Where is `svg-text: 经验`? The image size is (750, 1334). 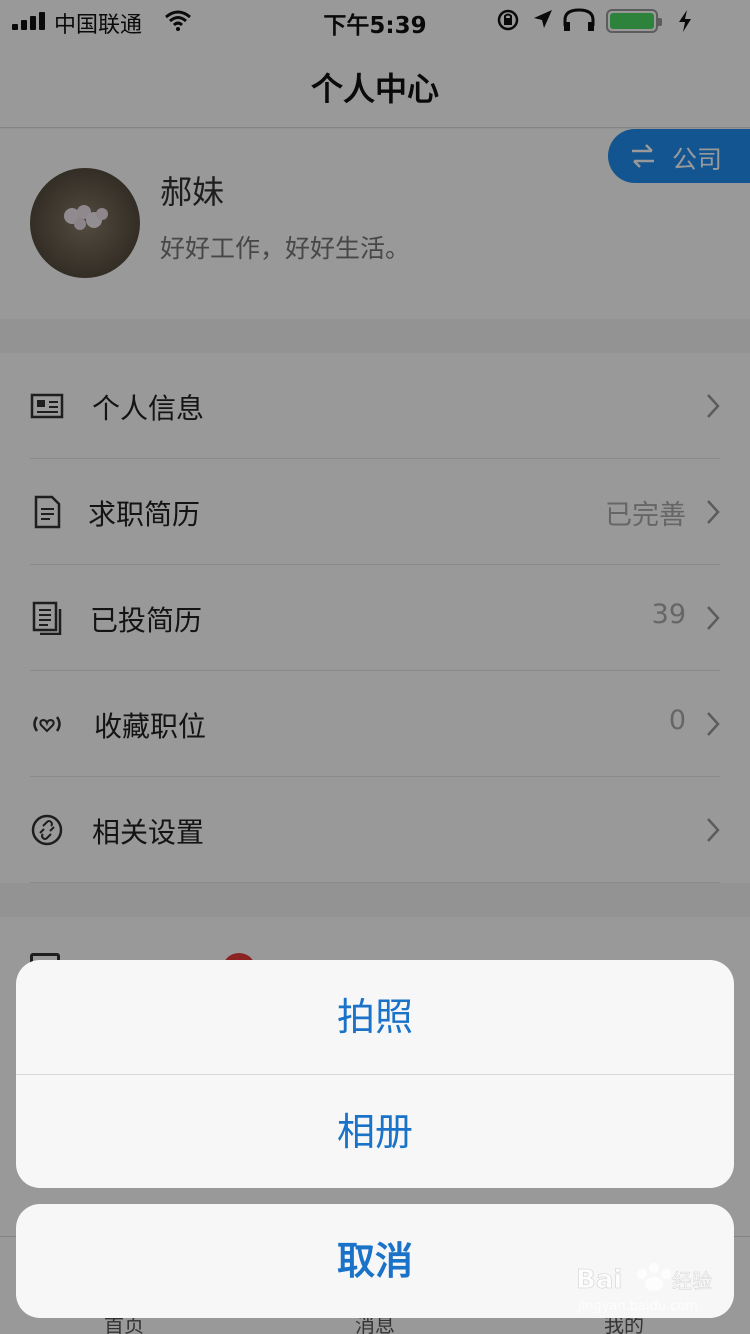 svg-text: 经验 is located at coordinates (692, 1281).